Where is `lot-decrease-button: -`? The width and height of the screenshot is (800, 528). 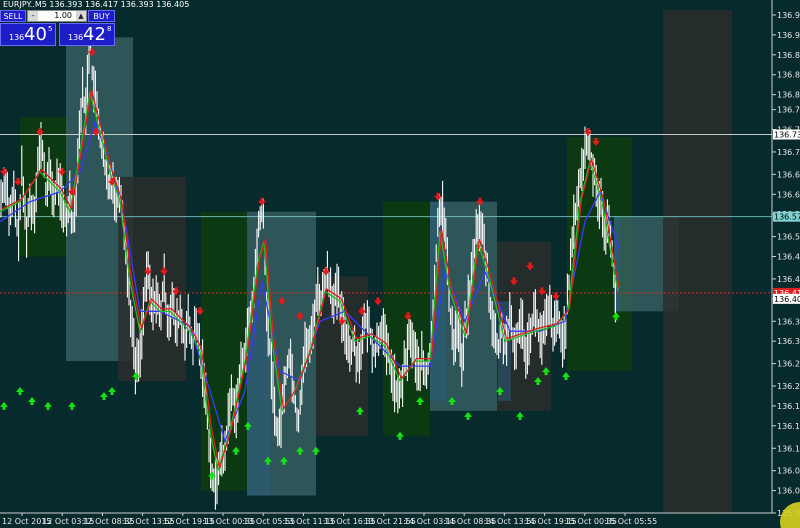
lot-decrease-button: - is located at coordinates (33, 16).